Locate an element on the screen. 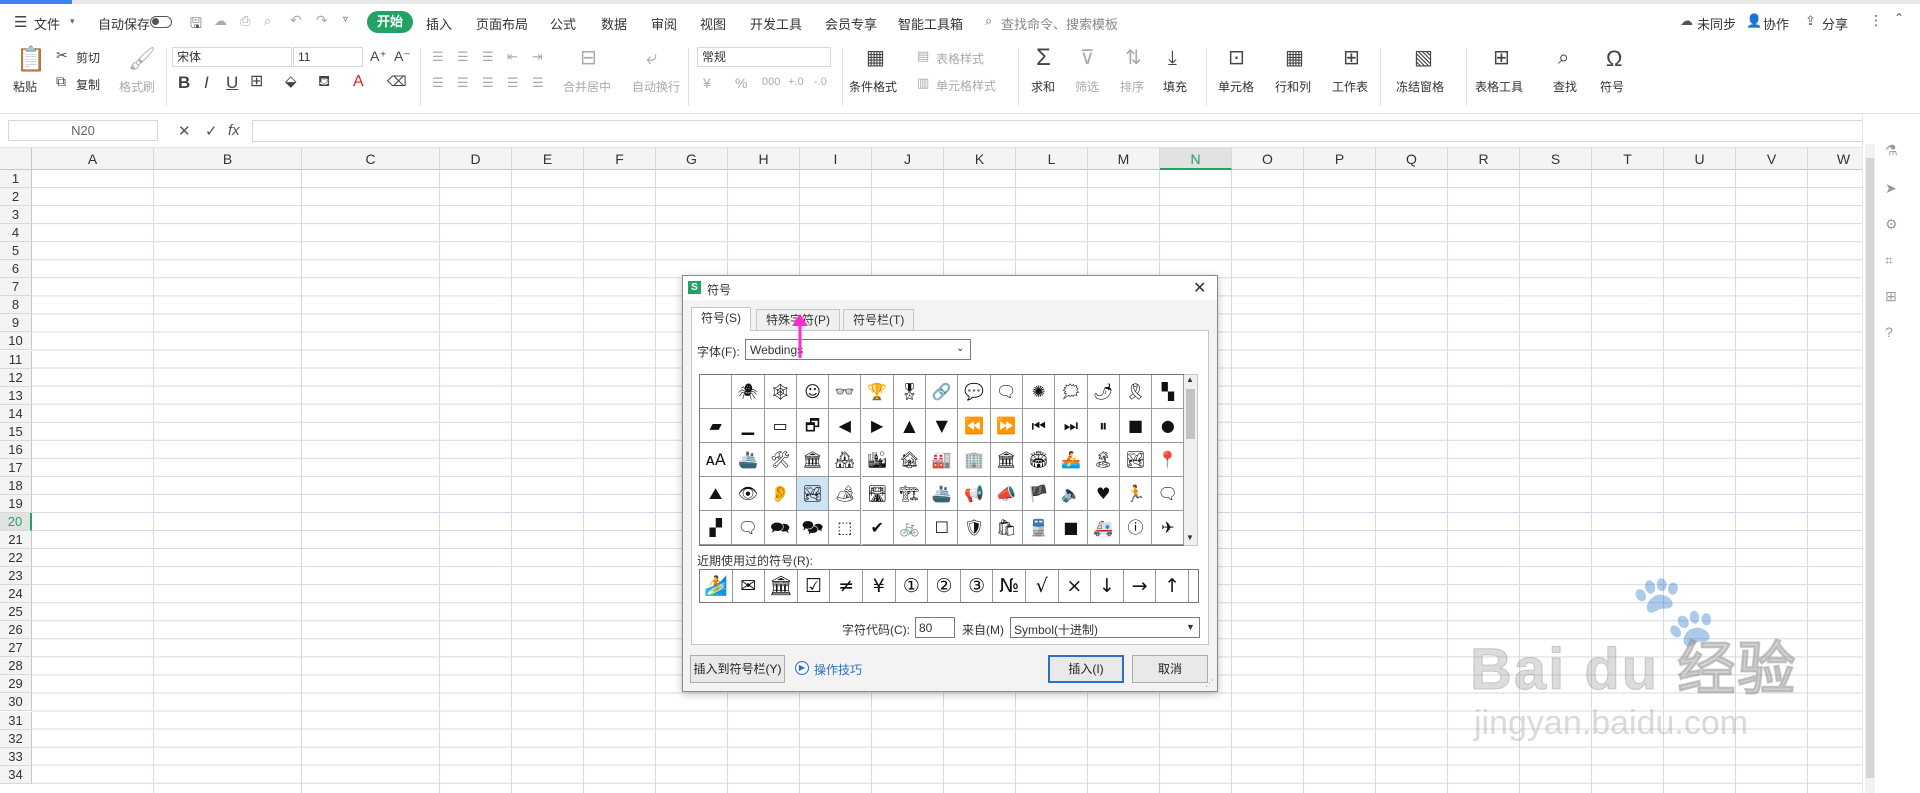 This screenshot has height=793, width=1920. tab-page-layout: 页面布局 is located at coordinates (502, 23).